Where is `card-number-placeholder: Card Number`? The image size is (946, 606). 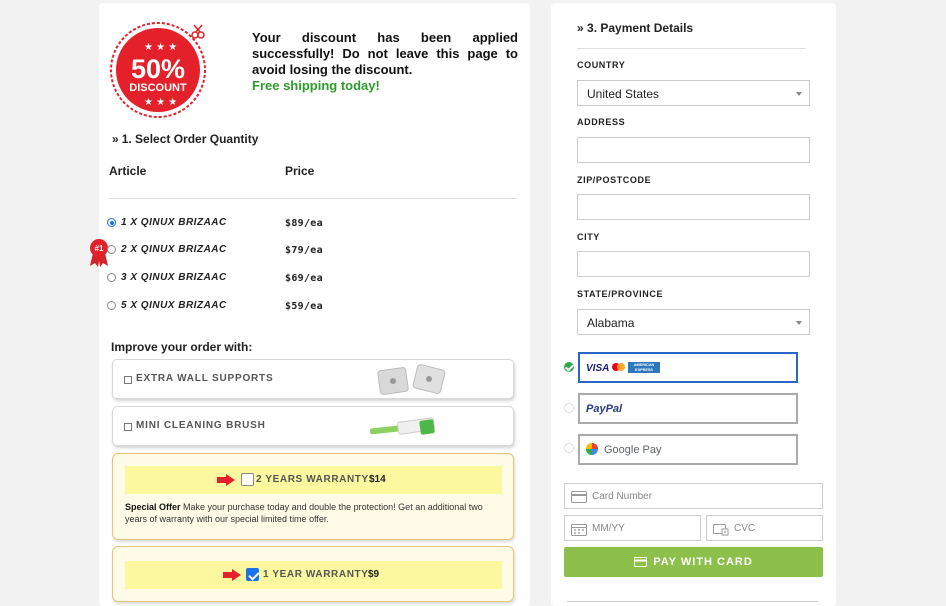
card-number-placeholder: Card Number is located at coordinates (622, 496).